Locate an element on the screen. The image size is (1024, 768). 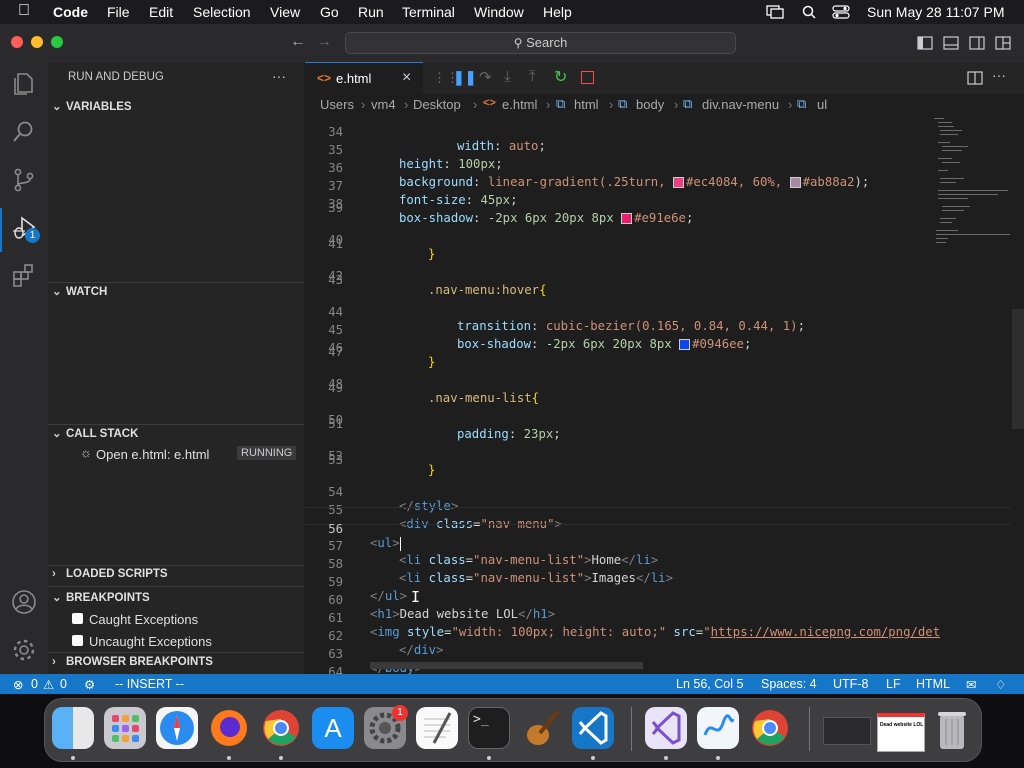
visual-studio-icon is located at coordinates (666, 728).